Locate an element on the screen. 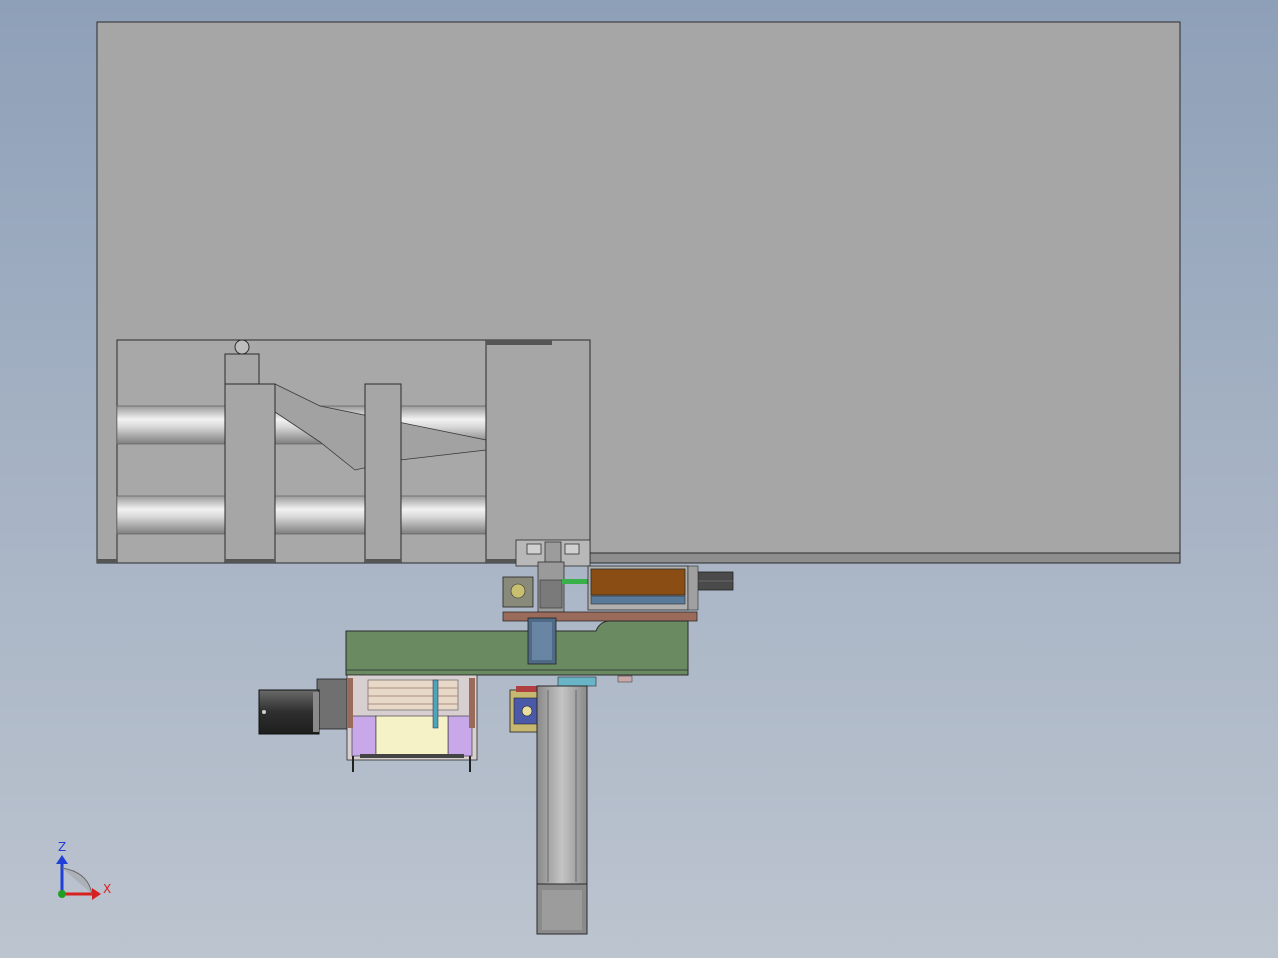 This screenshot has height=958, width=1278. tie-bar-lower is located at coordinates (302, 515).